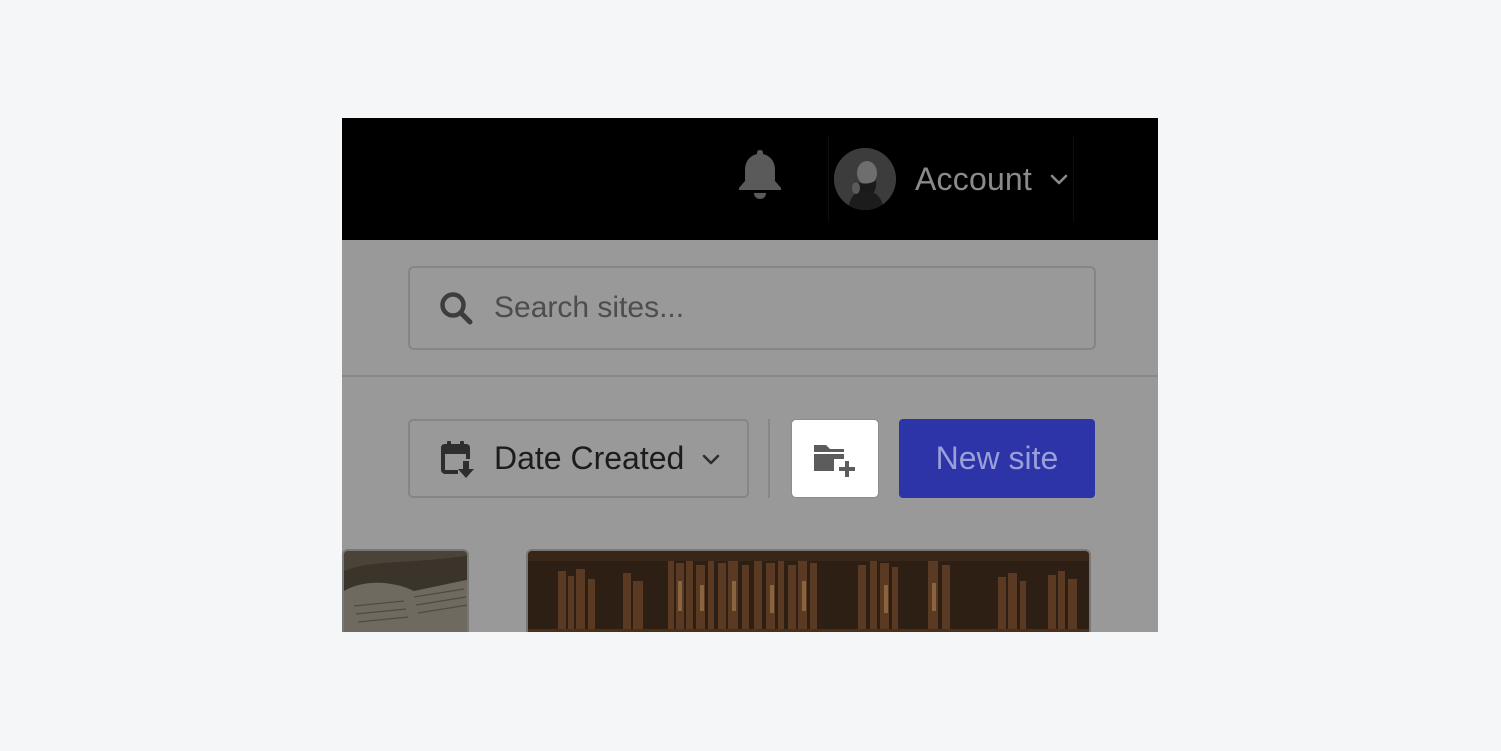  Describe the element at coordinates (589, 458) in the screenshot. I see `sort-label: Date Created` at that location.